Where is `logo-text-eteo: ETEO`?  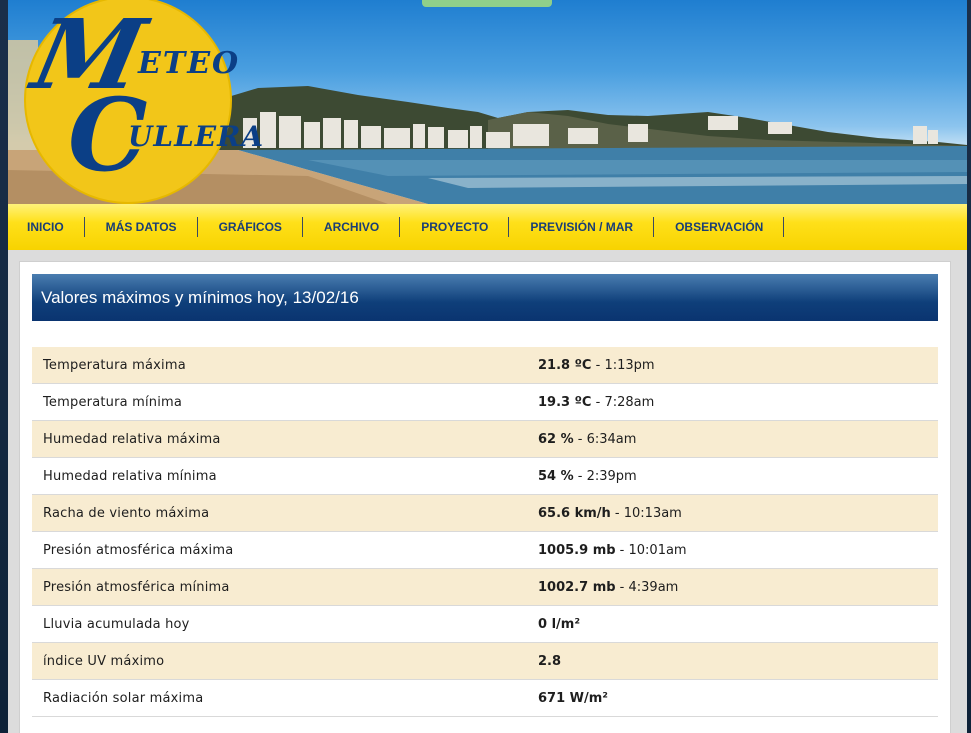
logo-text-eteo: ETEO is located at coordinates (189, 63).